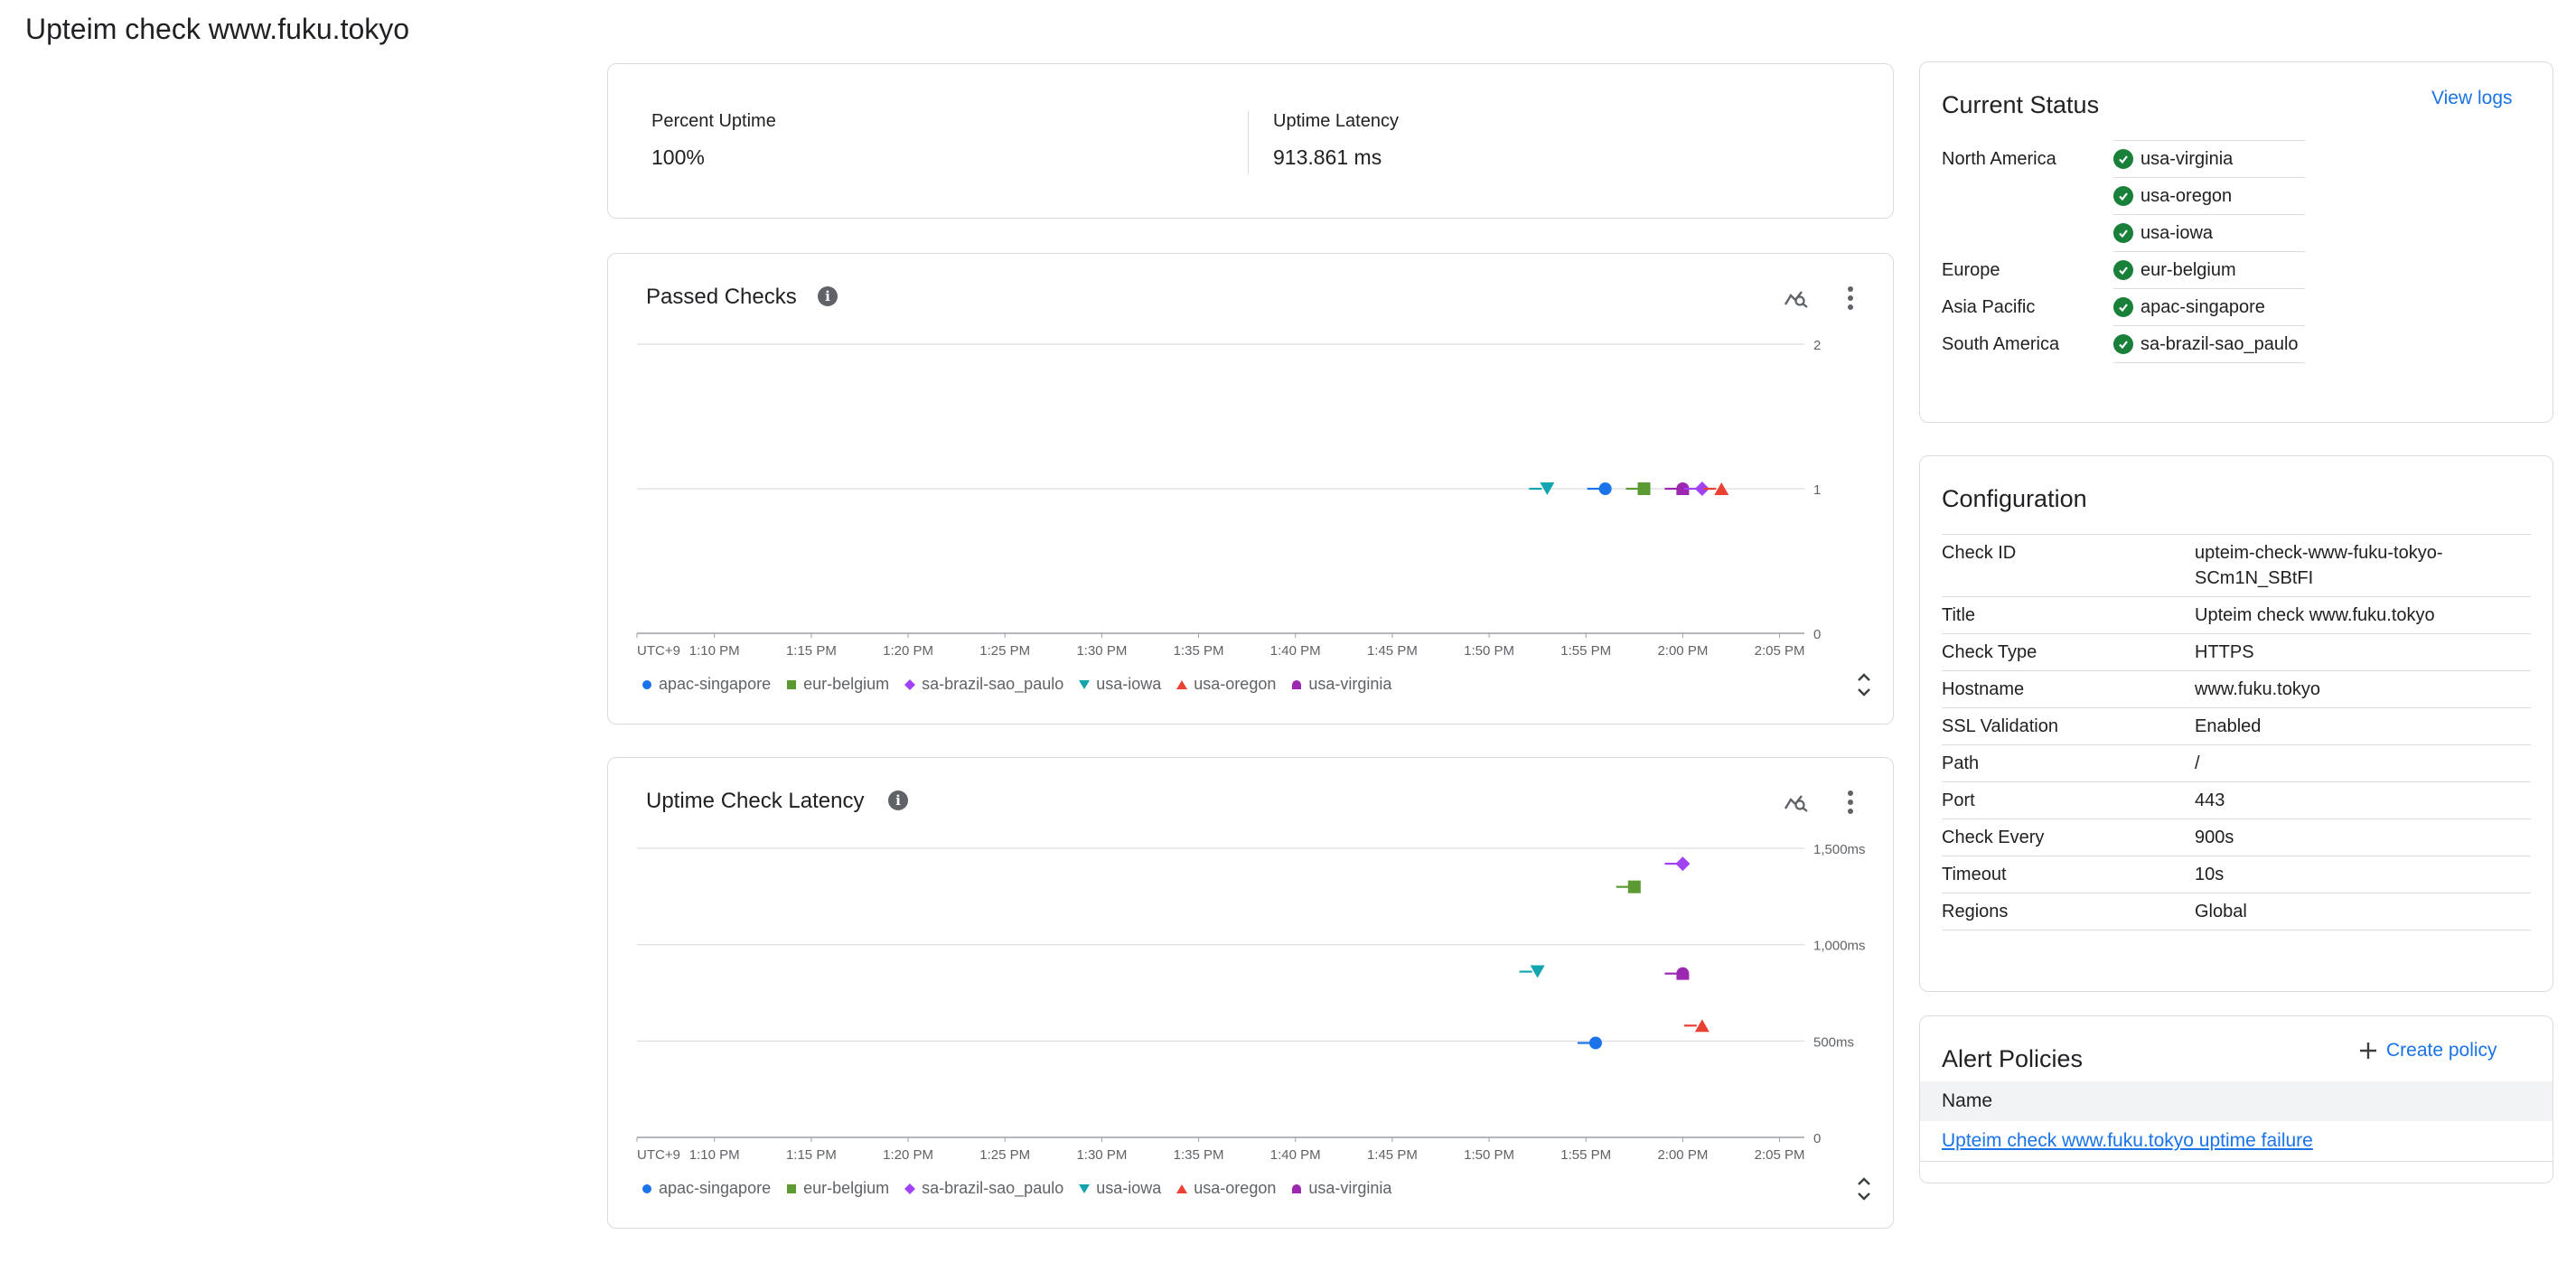 This screenshot has width=2576, height=1272. Describe the element at coordinates (1489, 1155) in the screenshot. I see `x-tick-label: 1:50 PM` at that location.